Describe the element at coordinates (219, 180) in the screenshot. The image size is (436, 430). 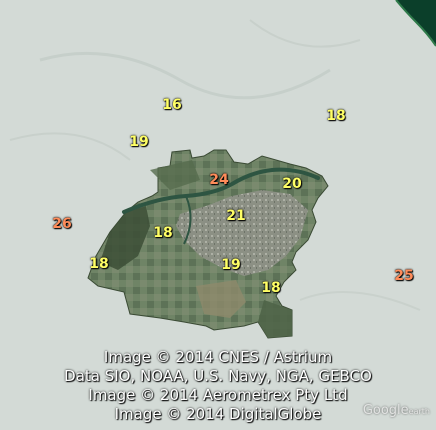
I see `label-24: 24` at that location.